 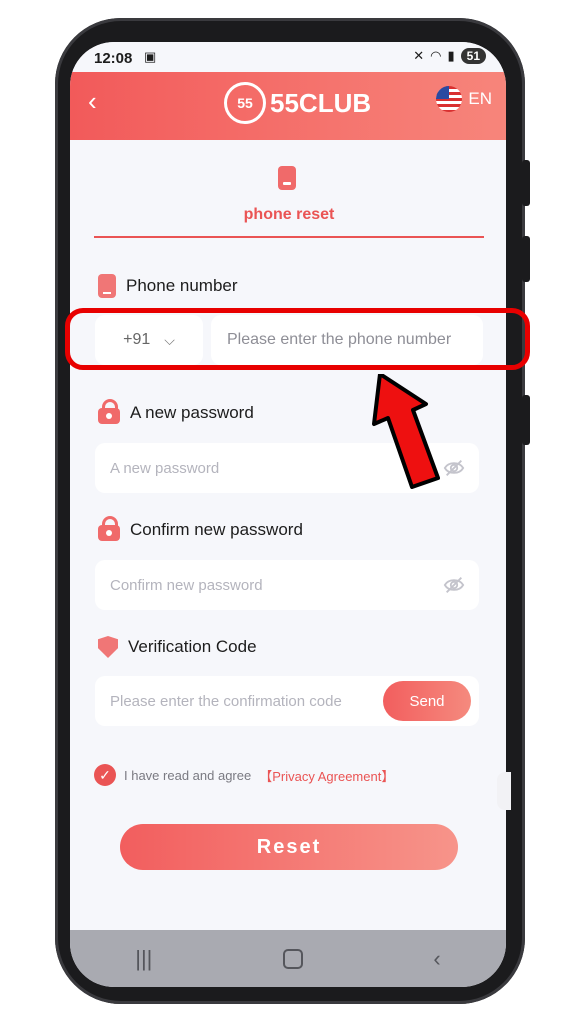 I want to click on side-float-tab, so click(x=504, y=791).